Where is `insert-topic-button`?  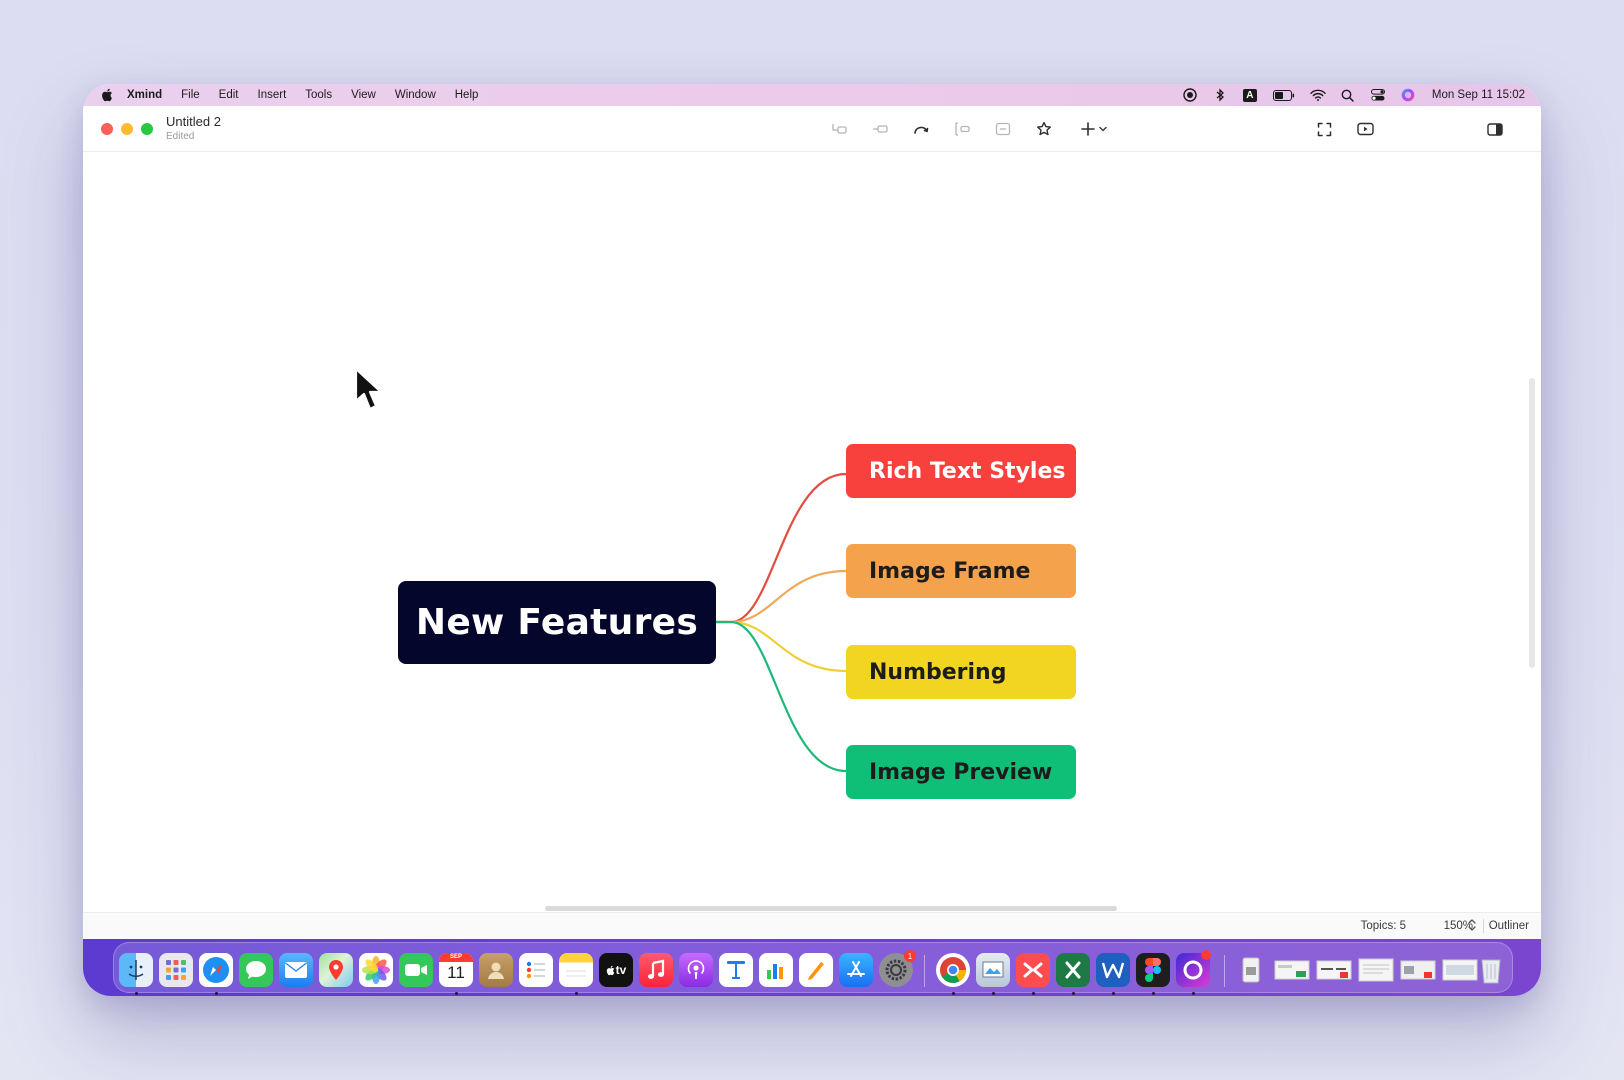 insert-topic-button is located at coordinates (880, 129).